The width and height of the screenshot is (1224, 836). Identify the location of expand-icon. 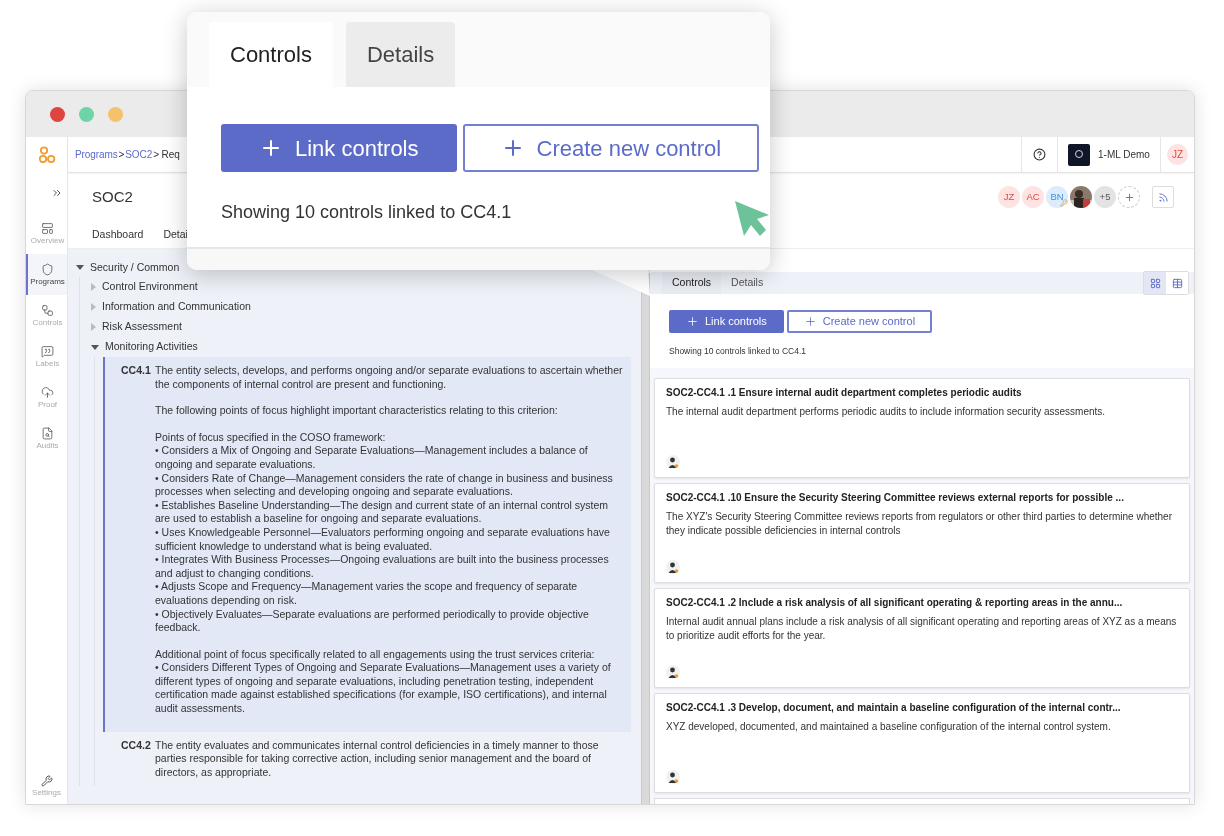
(57, 193).